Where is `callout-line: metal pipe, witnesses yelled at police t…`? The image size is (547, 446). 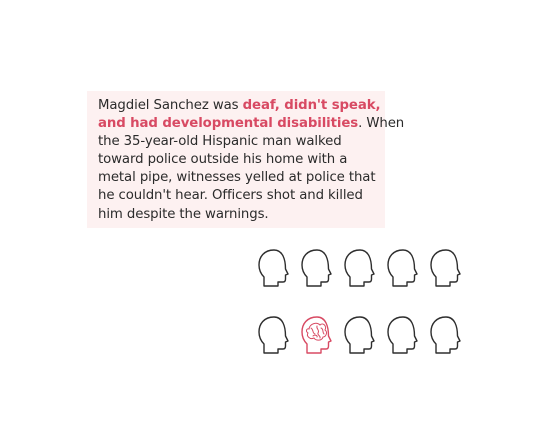
callout-line: metal pipe, witnesses yelled at police t… is located at coordinates (241, 178).